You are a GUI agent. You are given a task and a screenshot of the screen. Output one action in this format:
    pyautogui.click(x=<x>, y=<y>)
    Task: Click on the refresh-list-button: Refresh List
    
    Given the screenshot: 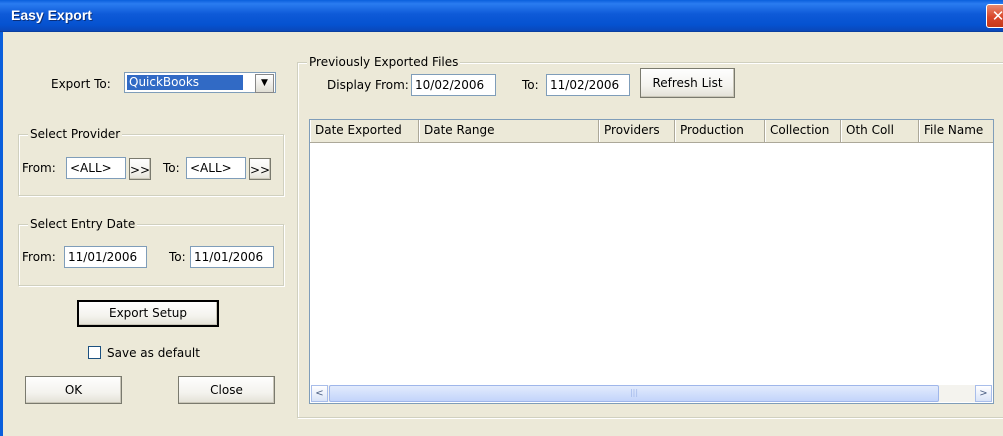 What is the action you would take?
    pyautogui.click(x=687, y=83)
    